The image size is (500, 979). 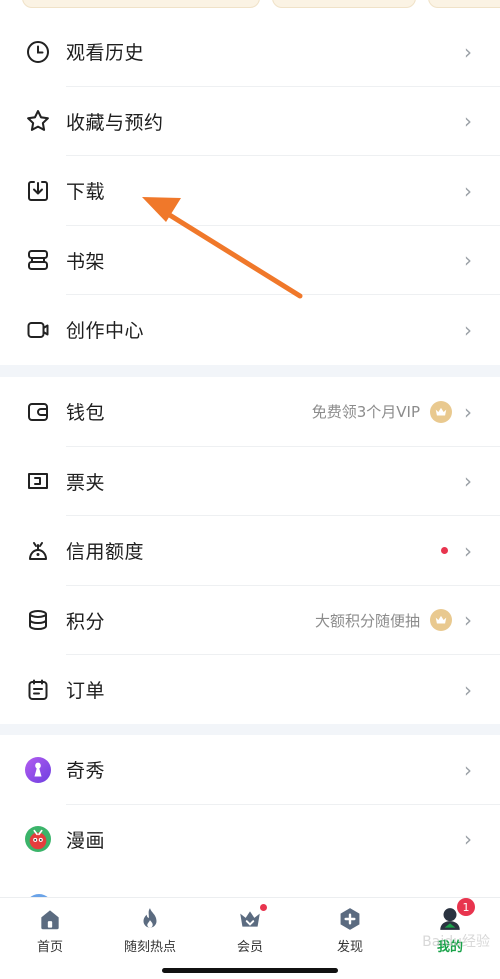 I want to click on top-cards-partial, so click(x=250, y=4).